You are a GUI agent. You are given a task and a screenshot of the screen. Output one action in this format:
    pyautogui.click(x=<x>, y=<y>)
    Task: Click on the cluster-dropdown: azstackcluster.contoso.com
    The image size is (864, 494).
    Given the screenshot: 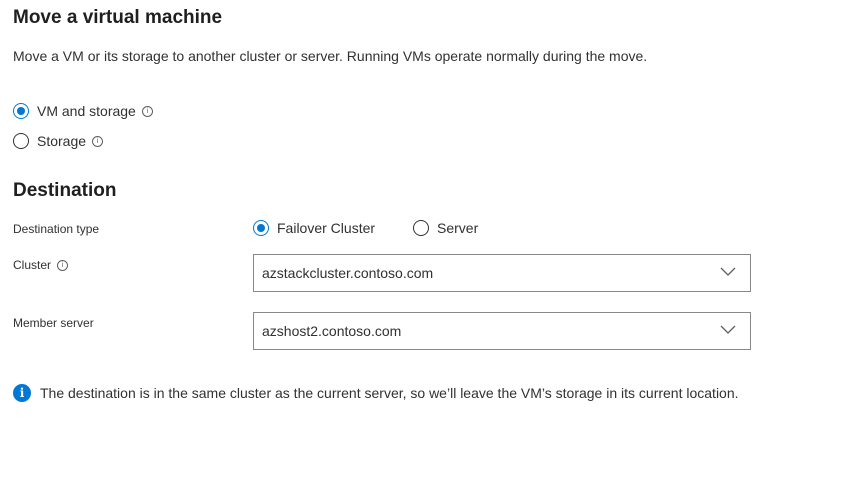 What is the action you would take?
    pyautogui.click(x=502, y=273)
    